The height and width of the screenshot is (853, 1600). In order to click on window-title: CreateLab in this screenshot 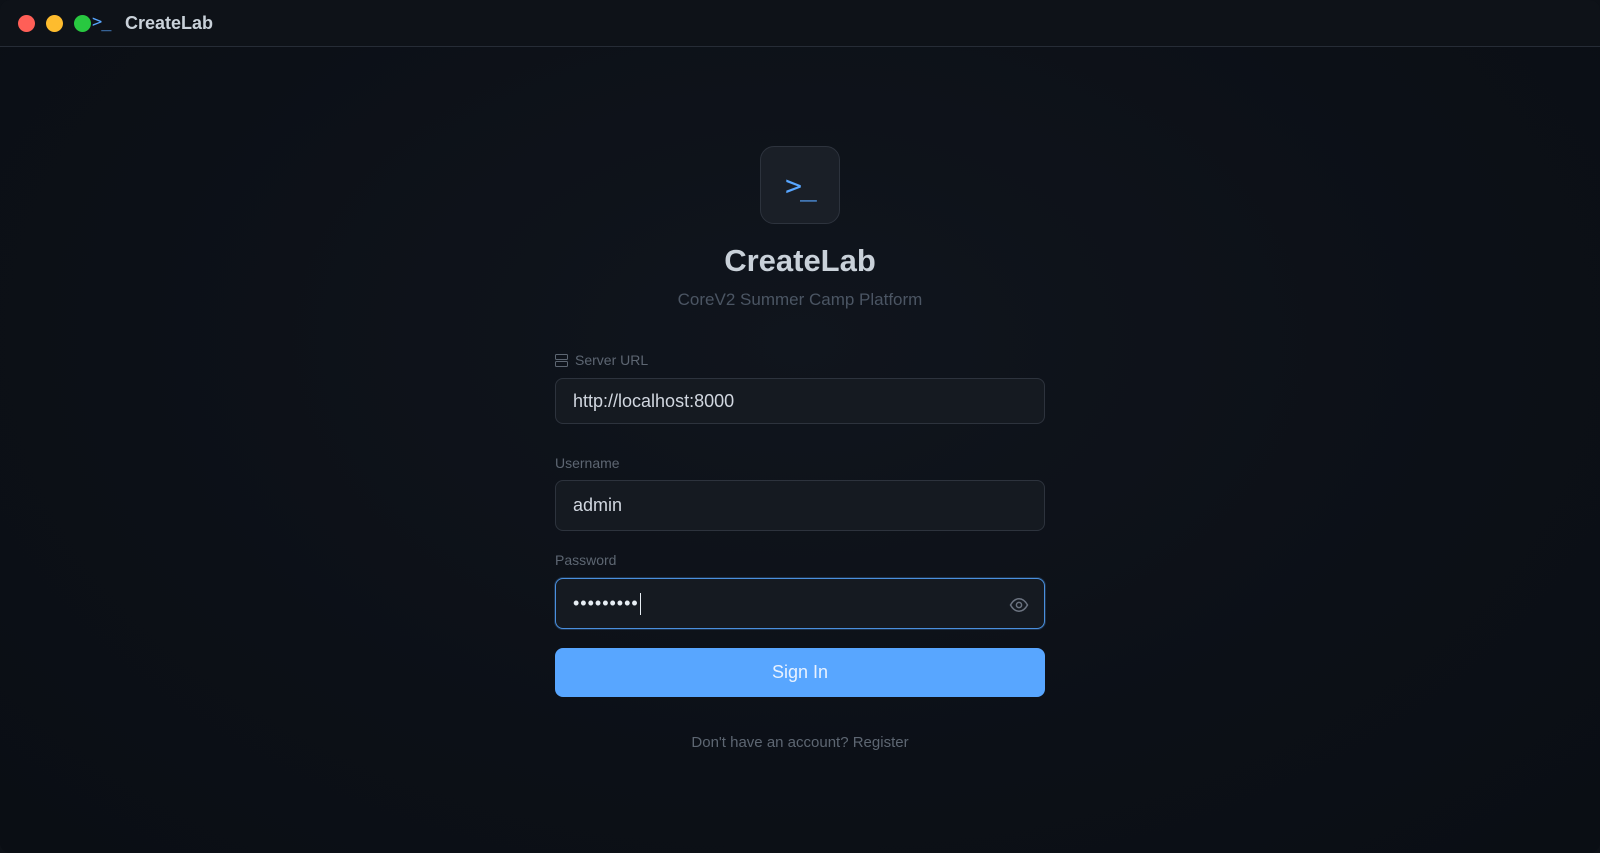, I will do `click(169, 23)`.